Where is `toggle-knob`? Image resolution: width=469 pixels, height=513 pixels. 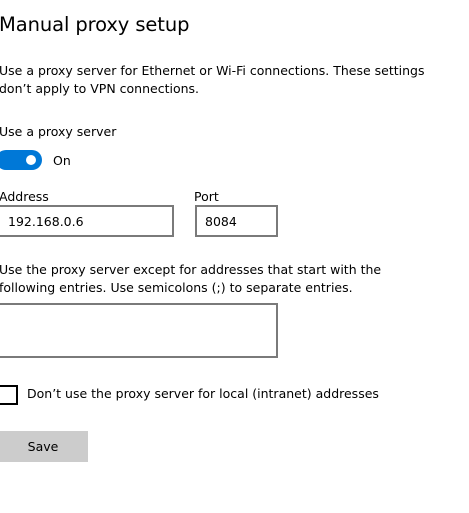 toggle-knob is located at coordinates (31, 160).